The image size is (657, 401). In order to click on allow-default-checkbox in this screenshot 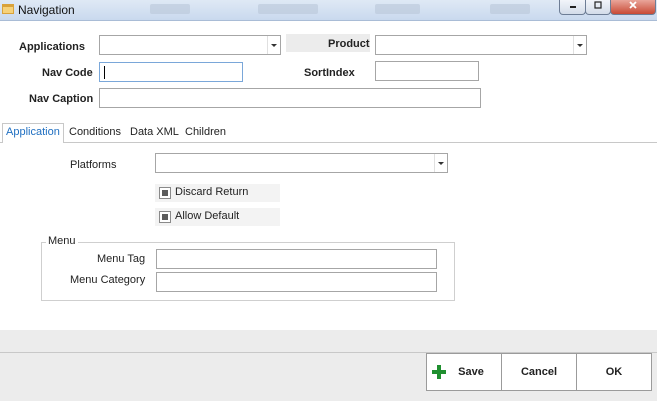, I will do `click(165, 217)`.